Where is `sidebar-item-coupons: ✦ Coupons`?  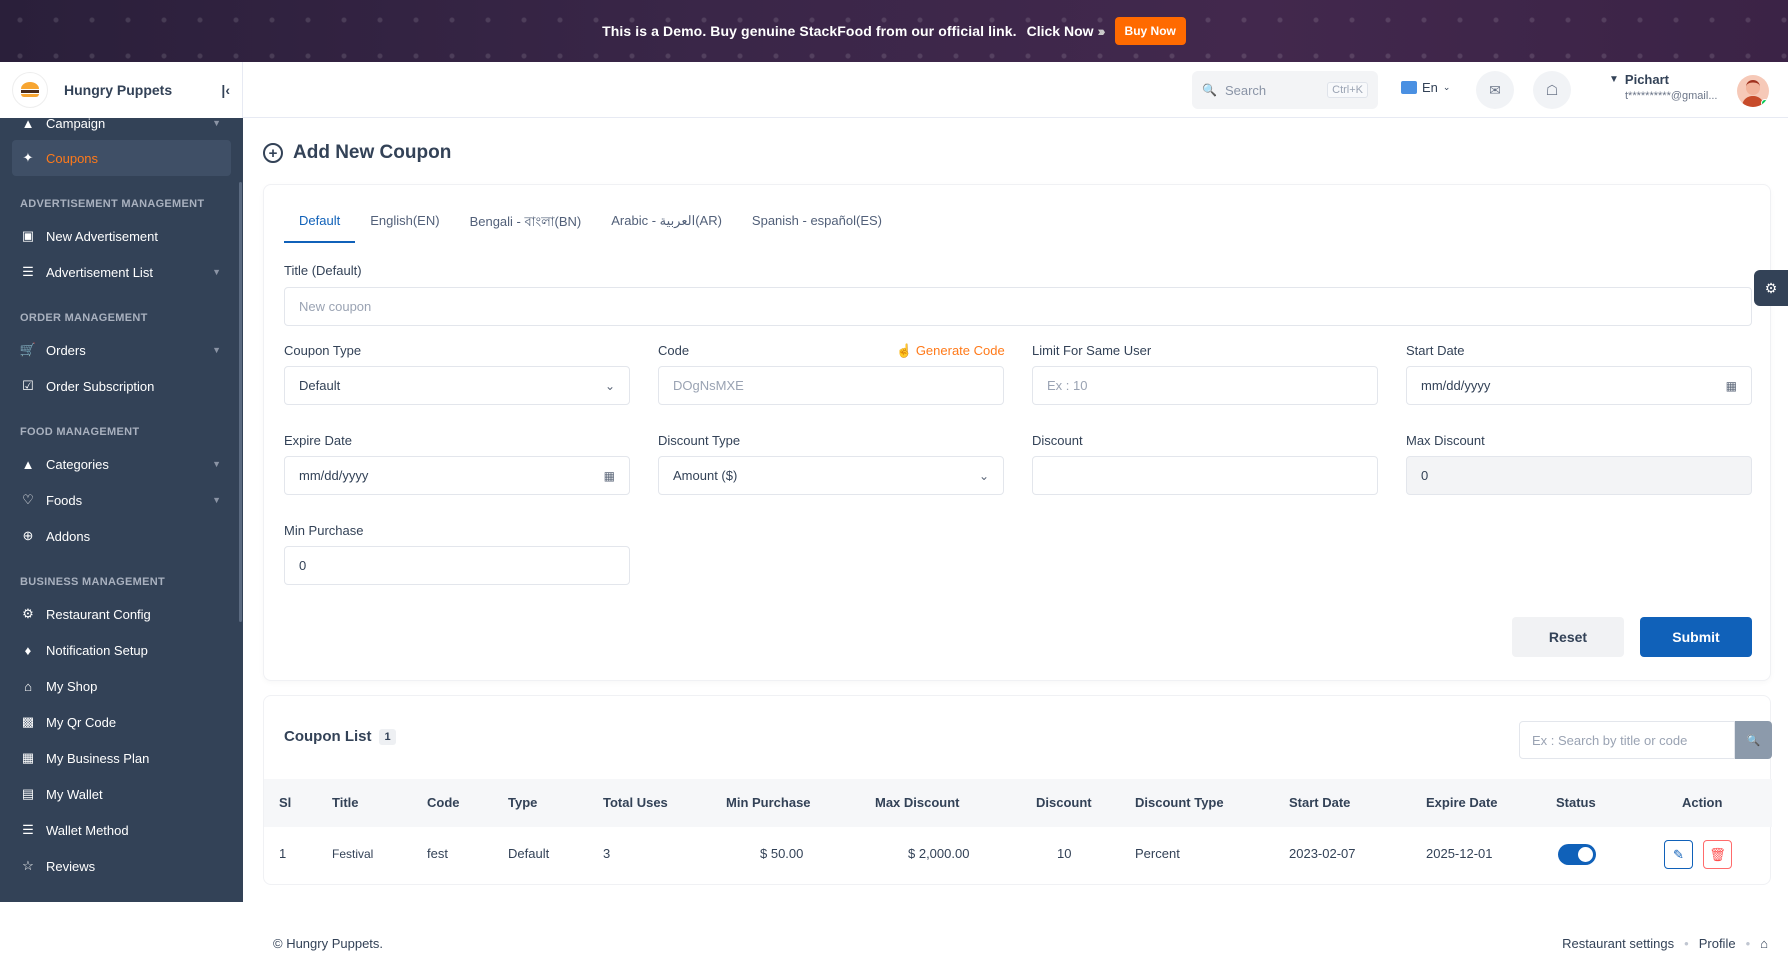 sidebar-item-coupons: ✦ Coupons is located at coordinates (121, 158).